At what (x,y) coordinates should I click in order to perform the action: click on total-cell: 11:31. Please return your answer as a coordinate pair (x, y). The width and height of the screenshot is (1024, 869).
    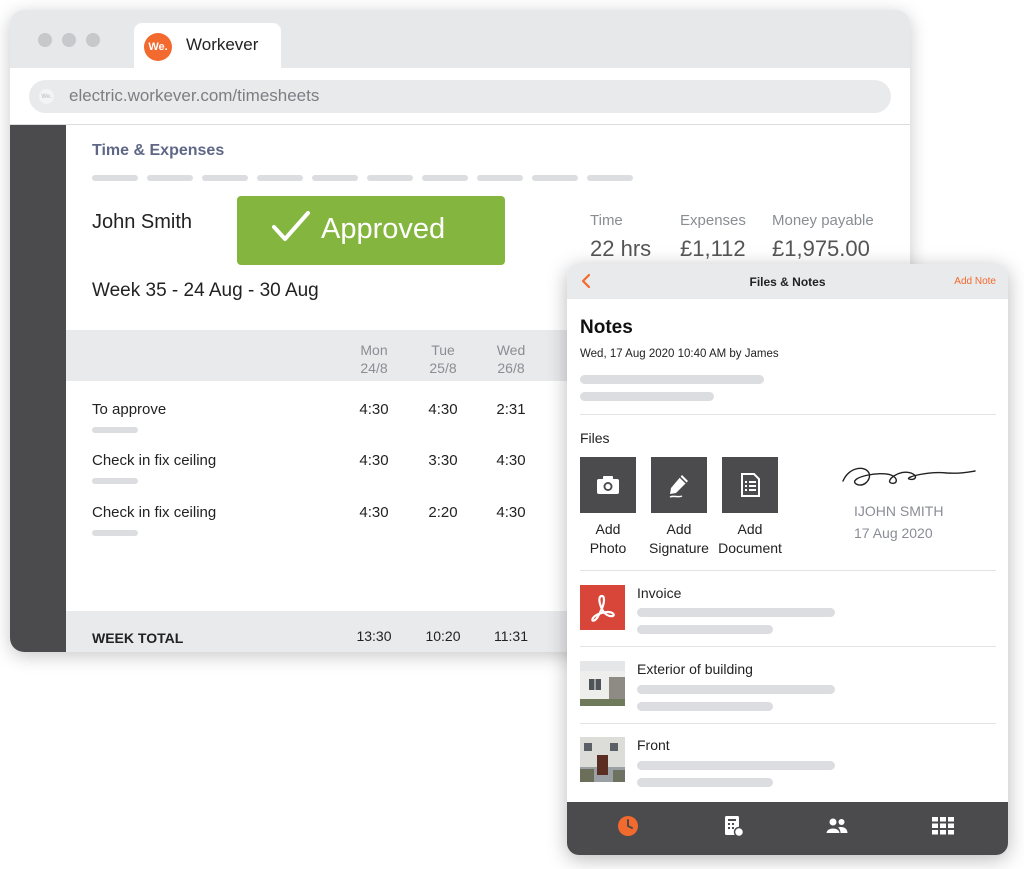
    Looking at the image, I should click on (511, 636).